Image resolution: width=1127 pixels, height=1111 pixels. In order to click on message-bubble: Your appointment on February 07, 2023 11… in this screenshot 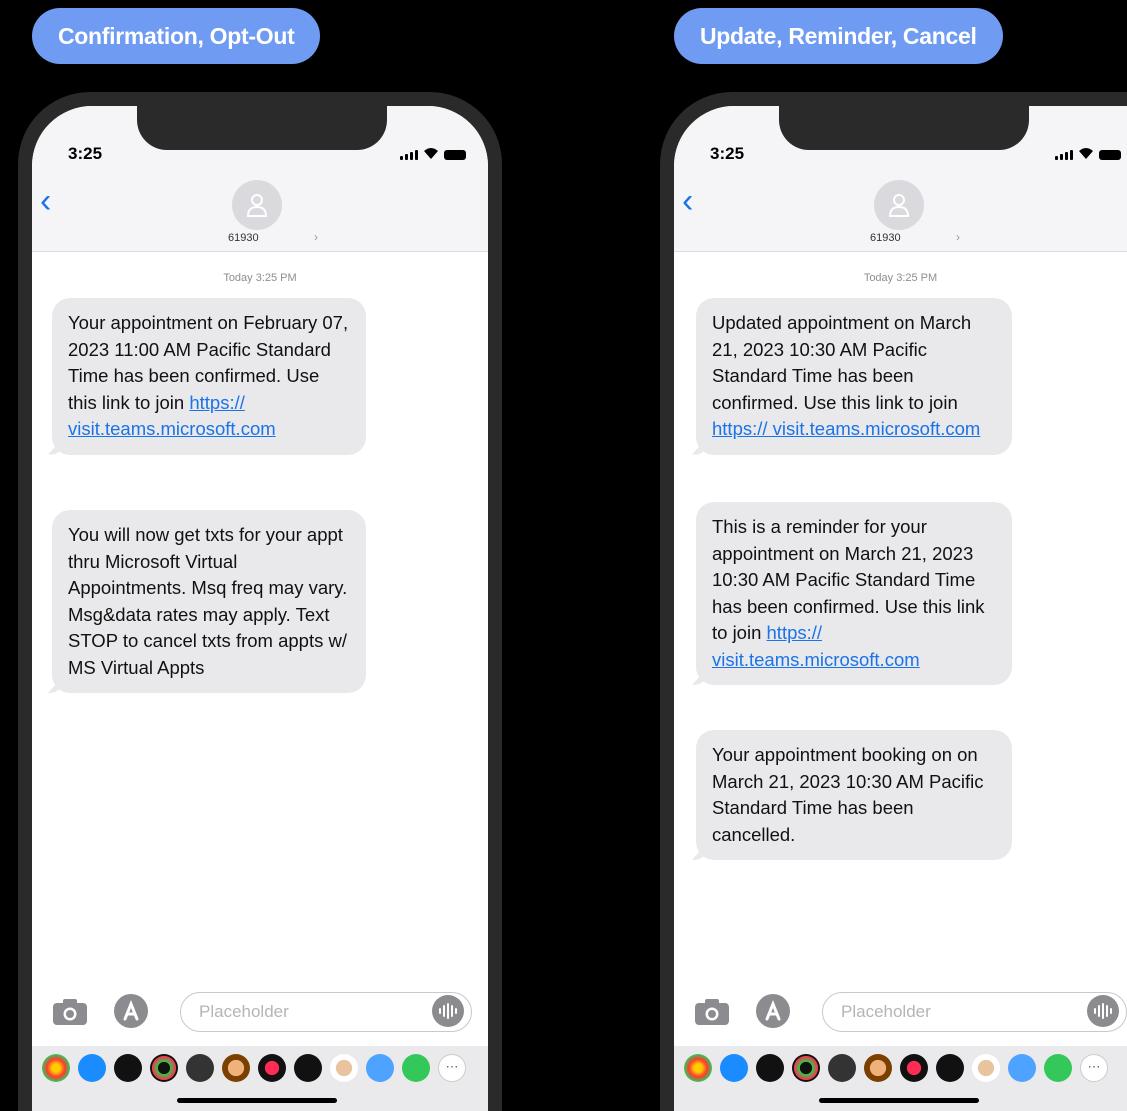, I will do `click(209, 376)`.